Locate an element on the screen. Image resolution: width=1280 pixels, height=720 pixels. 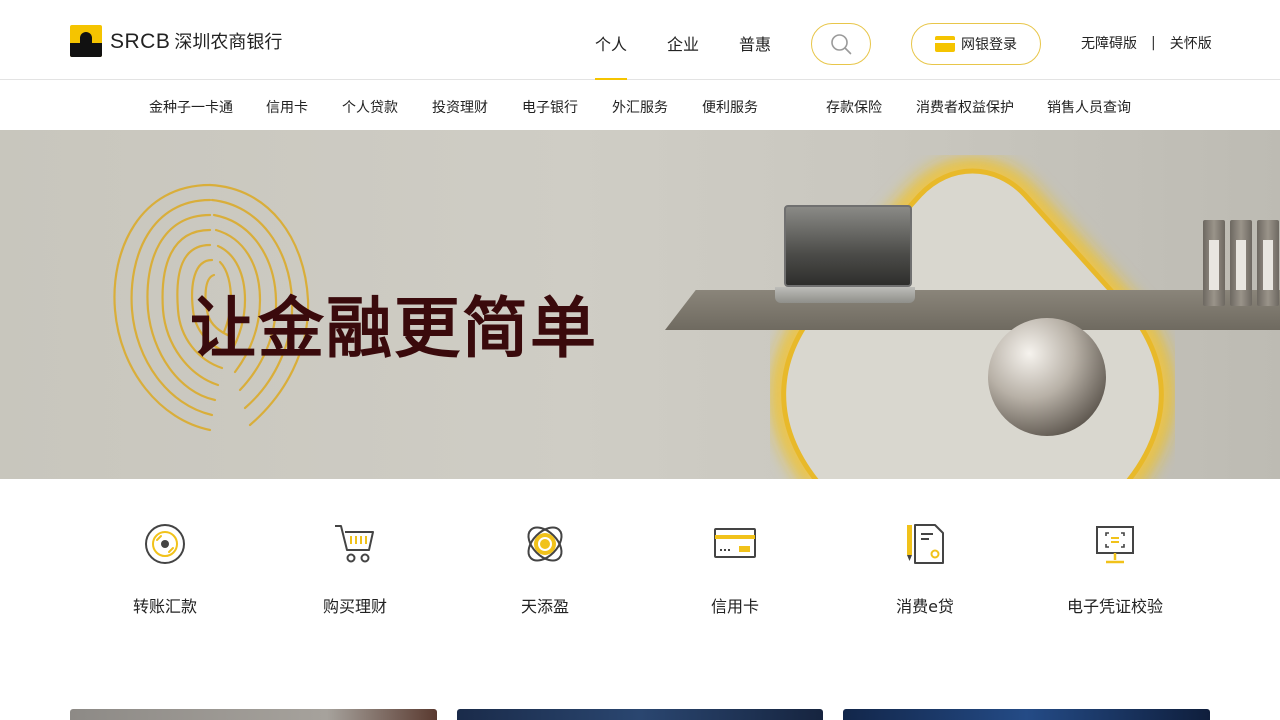
sub-nav-deposit-insurance: 存款保险 is located at coordinates (854, 107).